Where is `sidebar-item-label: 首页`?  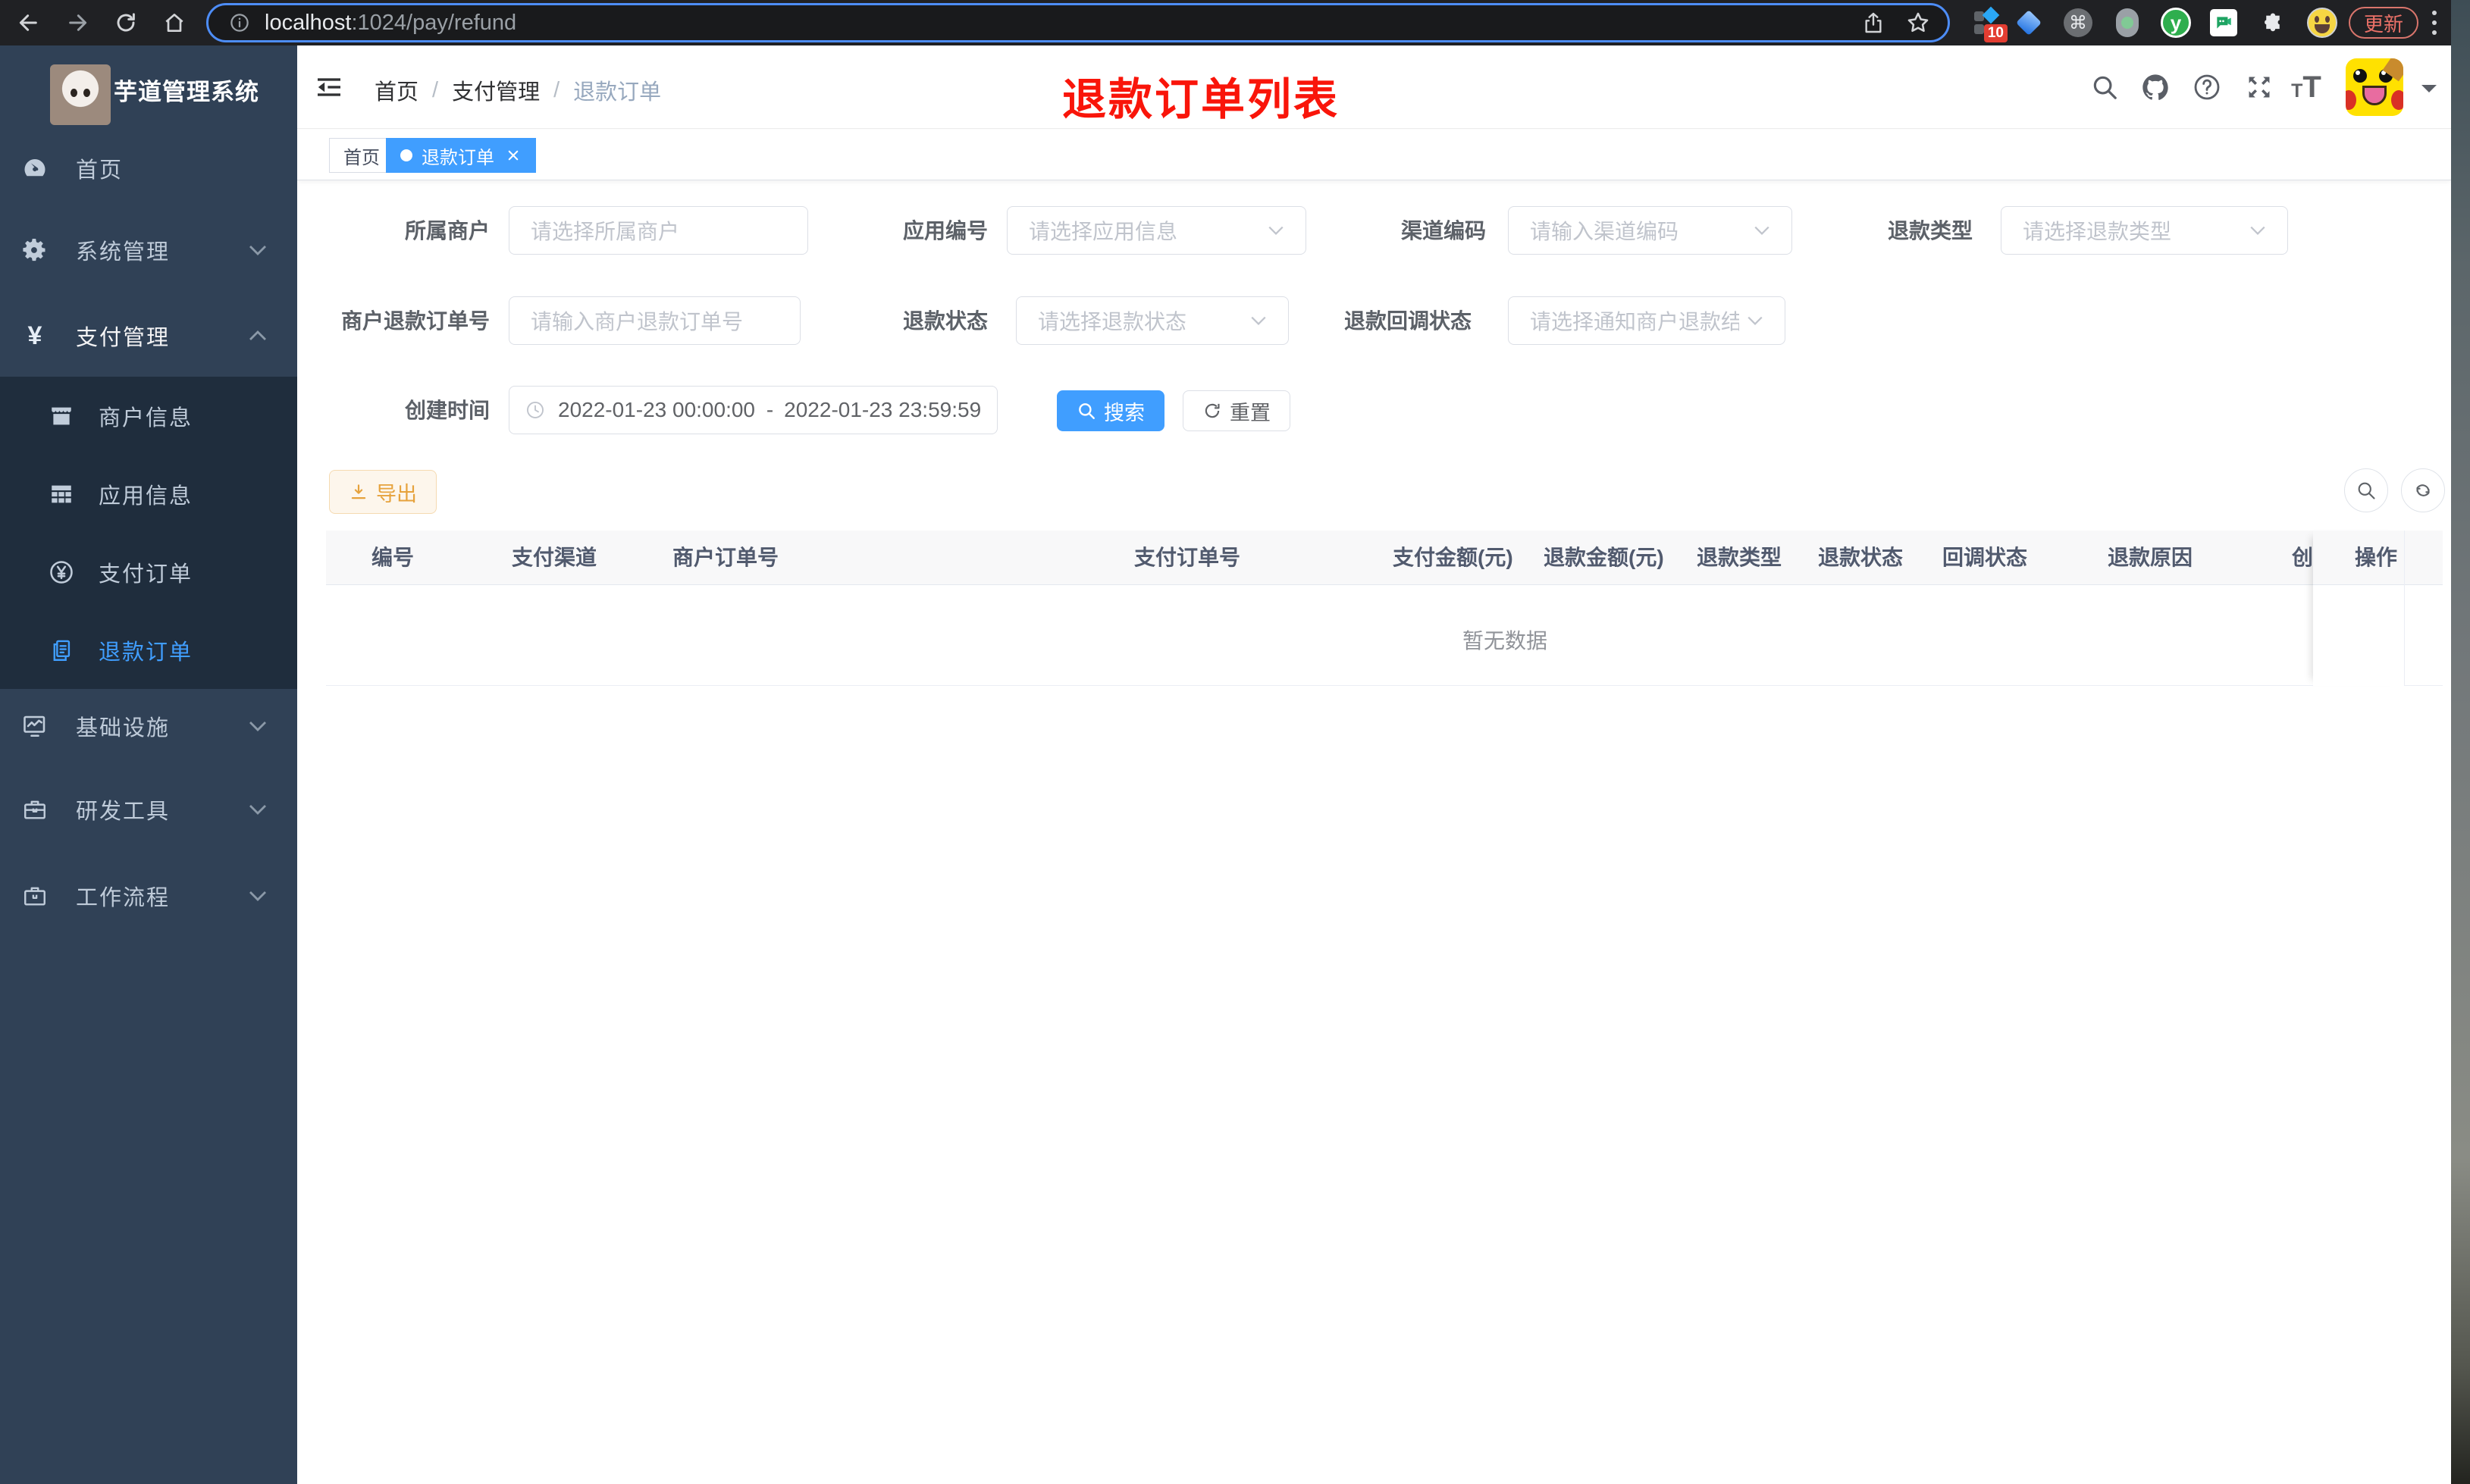 sidebar-item-label: 首页 is located at coordinates (100, 171).